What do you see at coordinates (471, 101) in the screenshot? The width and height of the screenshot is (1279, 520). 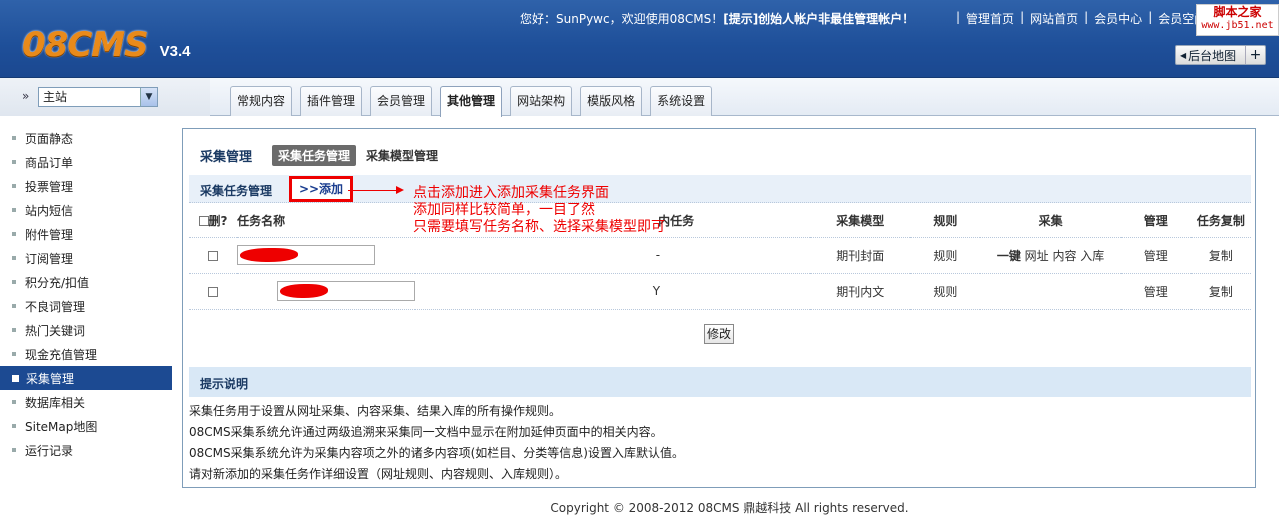 I see `tab-other: 其他管理` at bounding box center [471, 101].